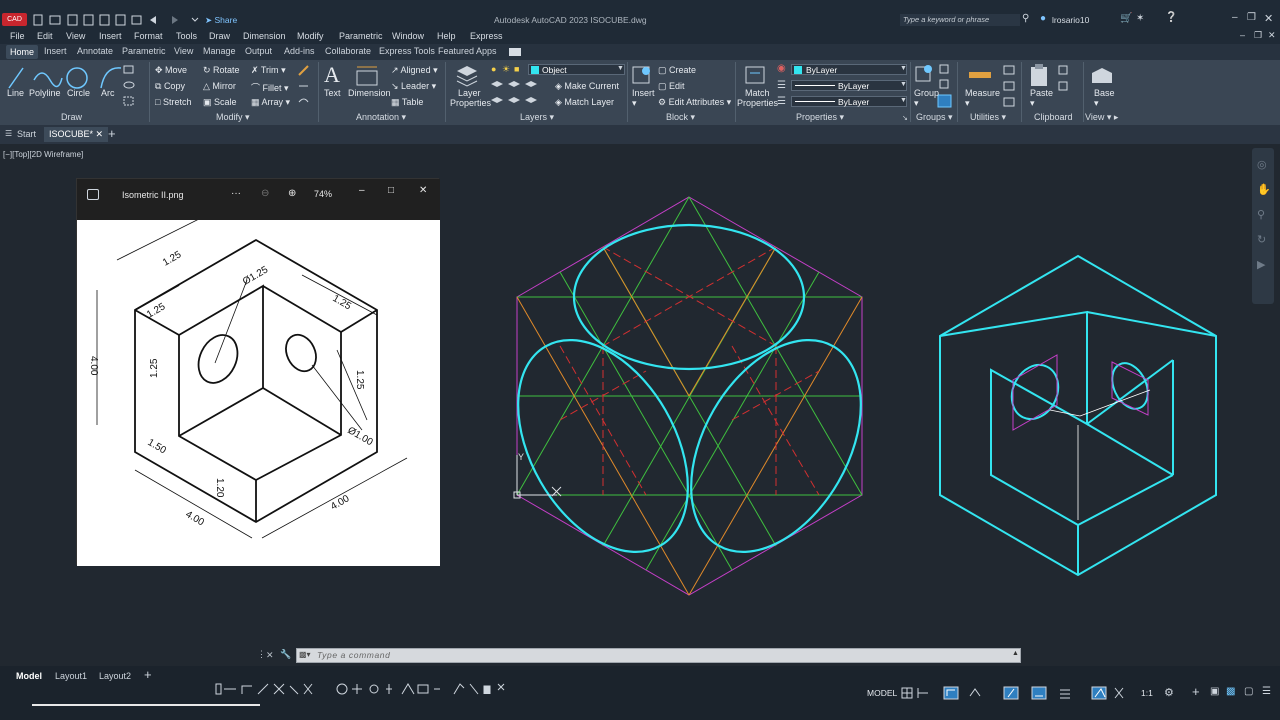  I want to click on array-button: ▦ Array ▾, so click(270, 102).